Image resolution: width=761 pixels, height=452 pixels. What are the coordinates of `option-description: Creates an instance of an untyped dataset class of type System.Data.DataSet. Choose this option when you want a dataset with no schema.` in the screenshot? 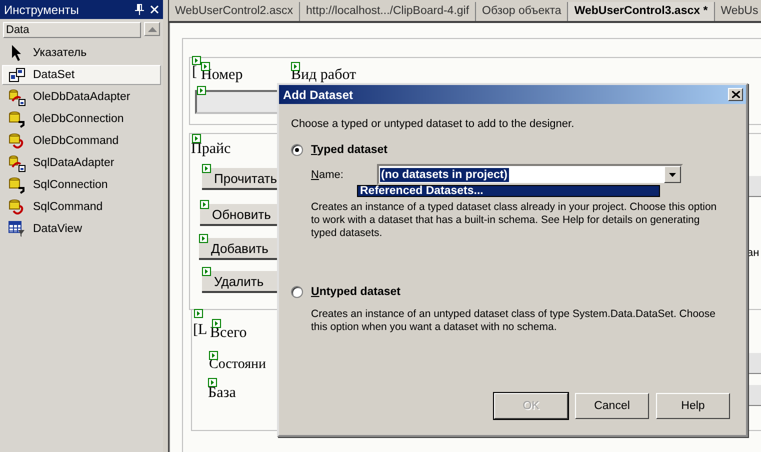 It's located at (513, 321).